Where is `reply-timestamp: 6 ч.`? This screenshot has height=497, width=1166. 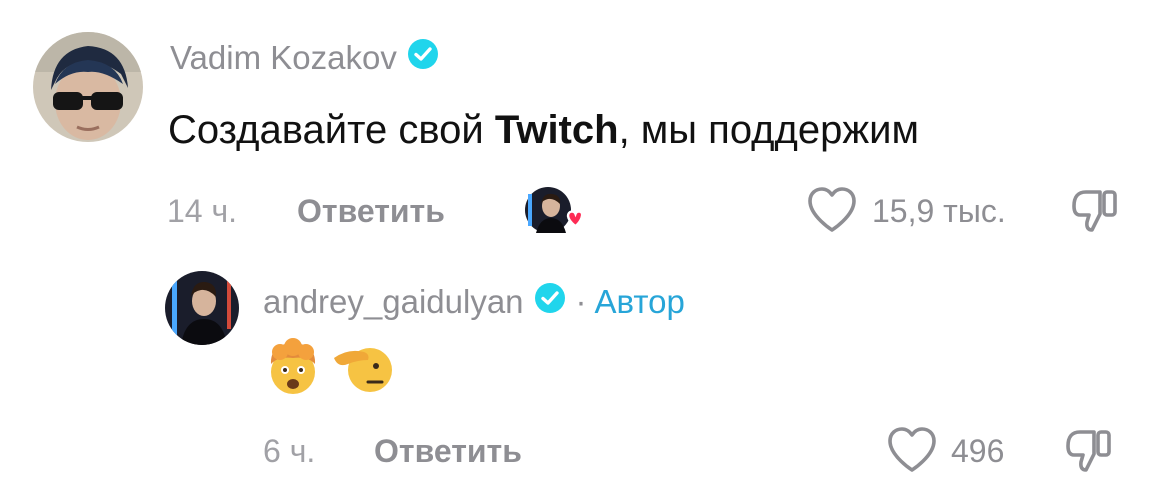 reply-timestamp: 6 ч. is located at coordinates (289, 451).